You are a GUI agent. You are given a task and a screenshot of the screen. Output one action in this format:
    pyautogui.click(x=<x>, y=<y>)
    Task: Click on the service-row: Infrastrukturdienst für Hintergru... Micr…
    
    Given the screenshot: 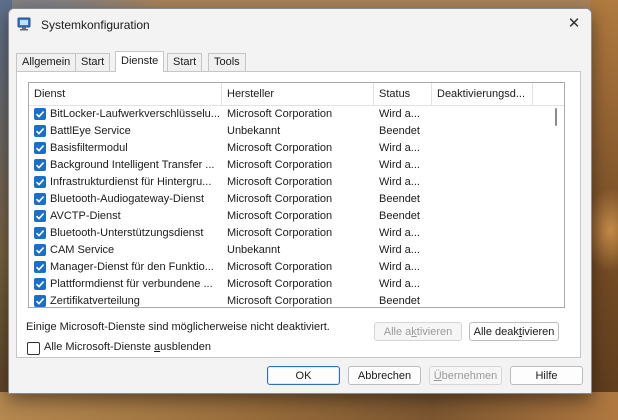 What is the action you would take?
    pyautogui.click(x=289, y=182)
    